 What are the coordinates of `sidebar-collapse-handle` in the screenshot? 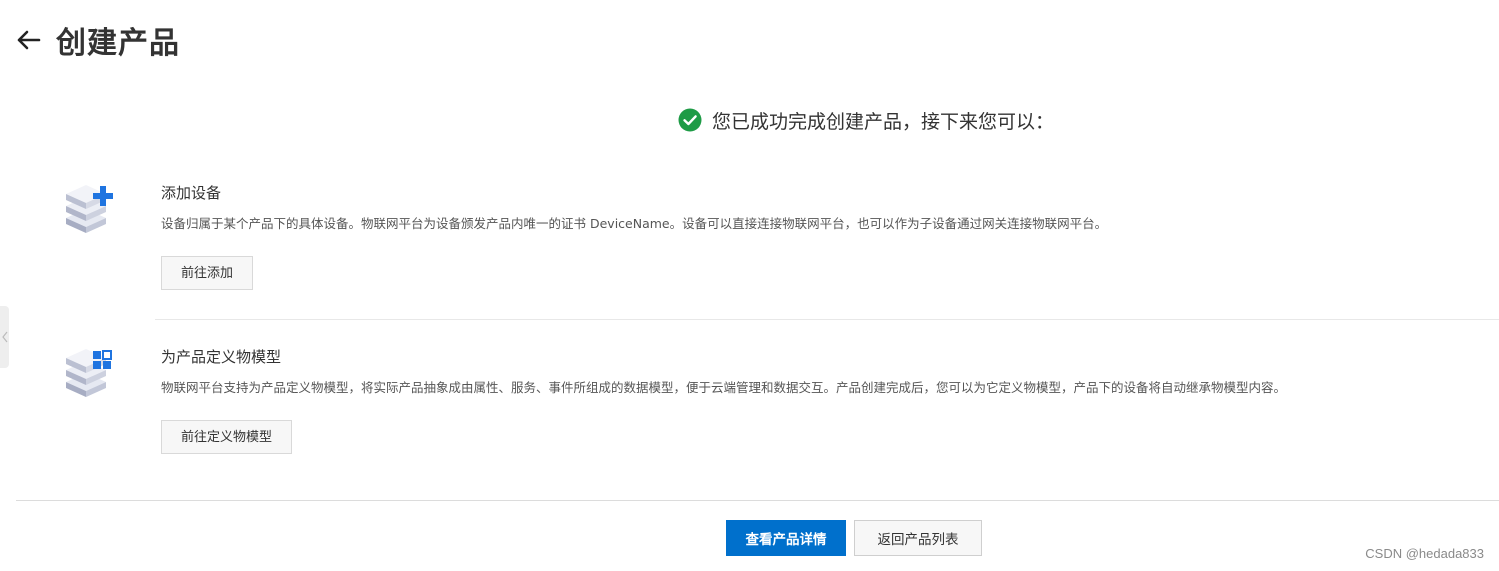 It's located at (4, 337).